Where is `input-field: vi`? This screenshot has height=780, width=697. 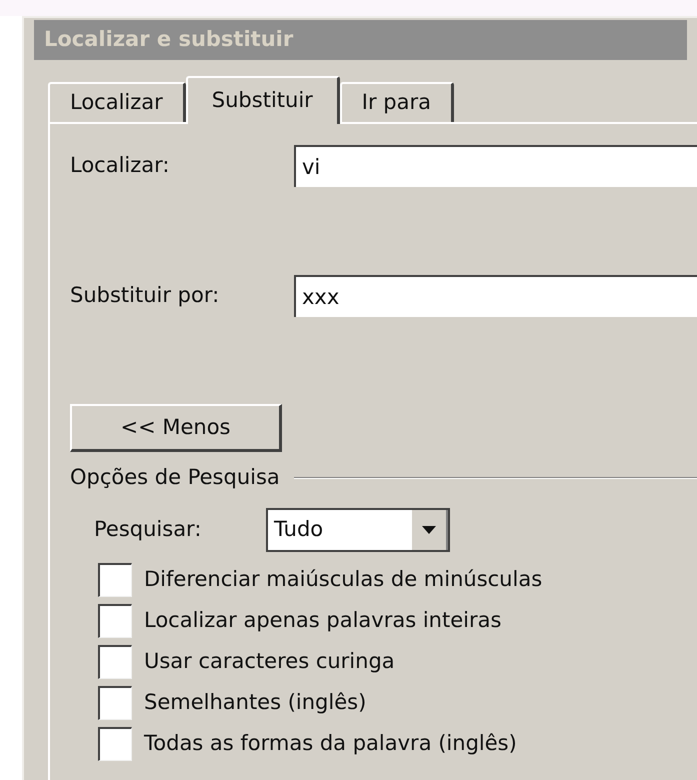
input-field: vi is located at coordinates (495, 166).